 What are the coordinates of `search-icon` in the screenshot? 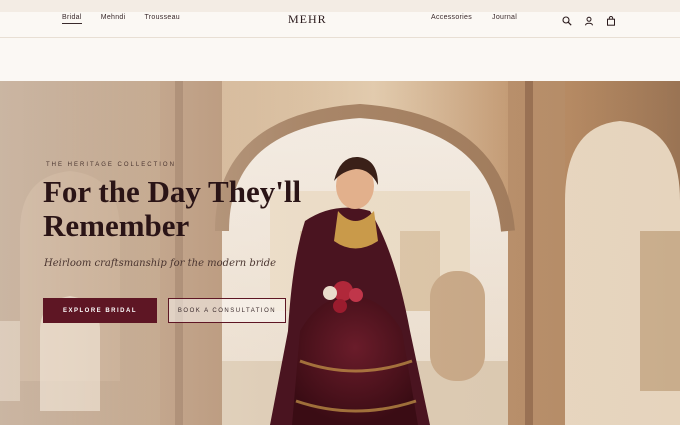 It's located at (567, 19).